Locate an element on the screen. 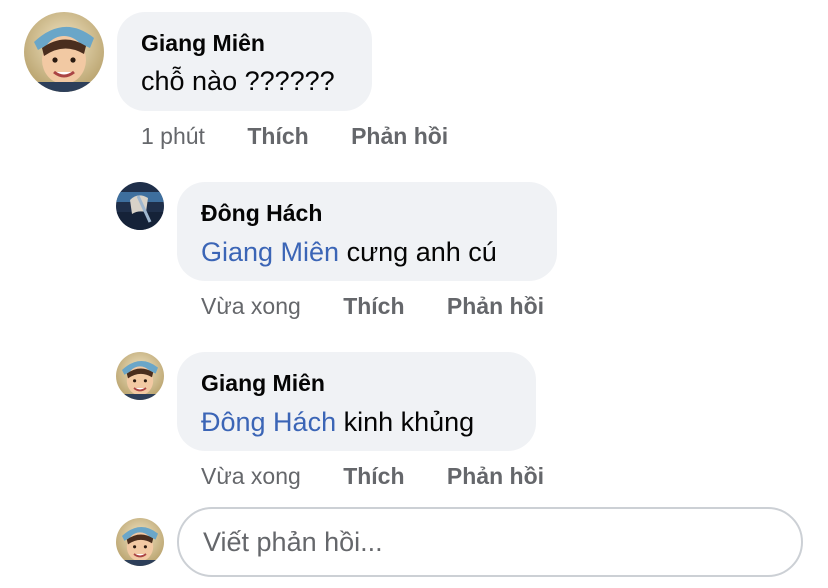  comment-text-body: chỗ nào ?????? is located at coordinates (238, 81).